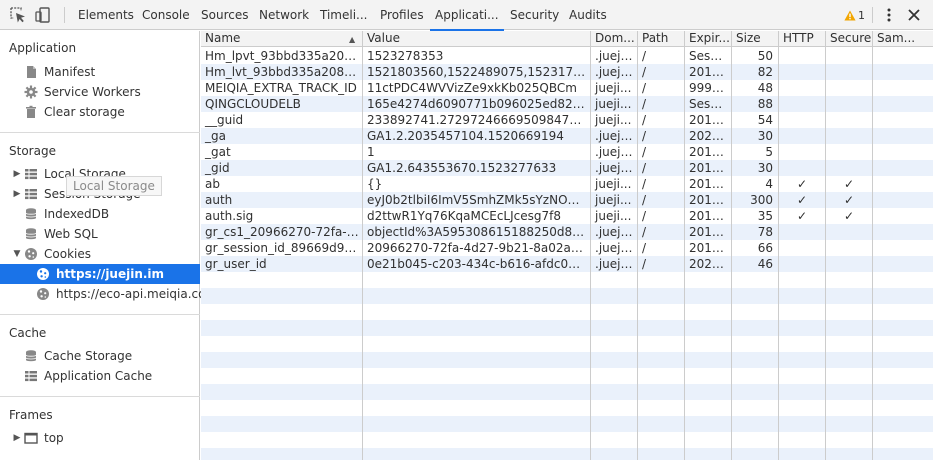 The width and height of the screenshot is (933, 460). I want to click on table-row: ab {} jueji... / 2019... 4 ✓ ✓, so click(567, 184).